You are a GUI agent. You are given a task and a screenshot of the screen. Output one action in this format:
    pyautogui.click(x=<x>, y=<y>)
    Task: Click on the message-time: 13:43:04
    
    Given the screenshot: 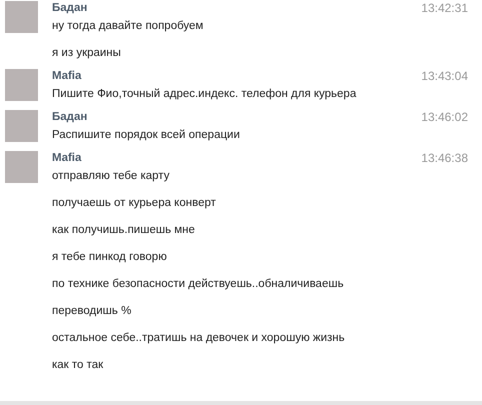 What is the action you would take?
    pyautogui.click(x=444, y=75)
    